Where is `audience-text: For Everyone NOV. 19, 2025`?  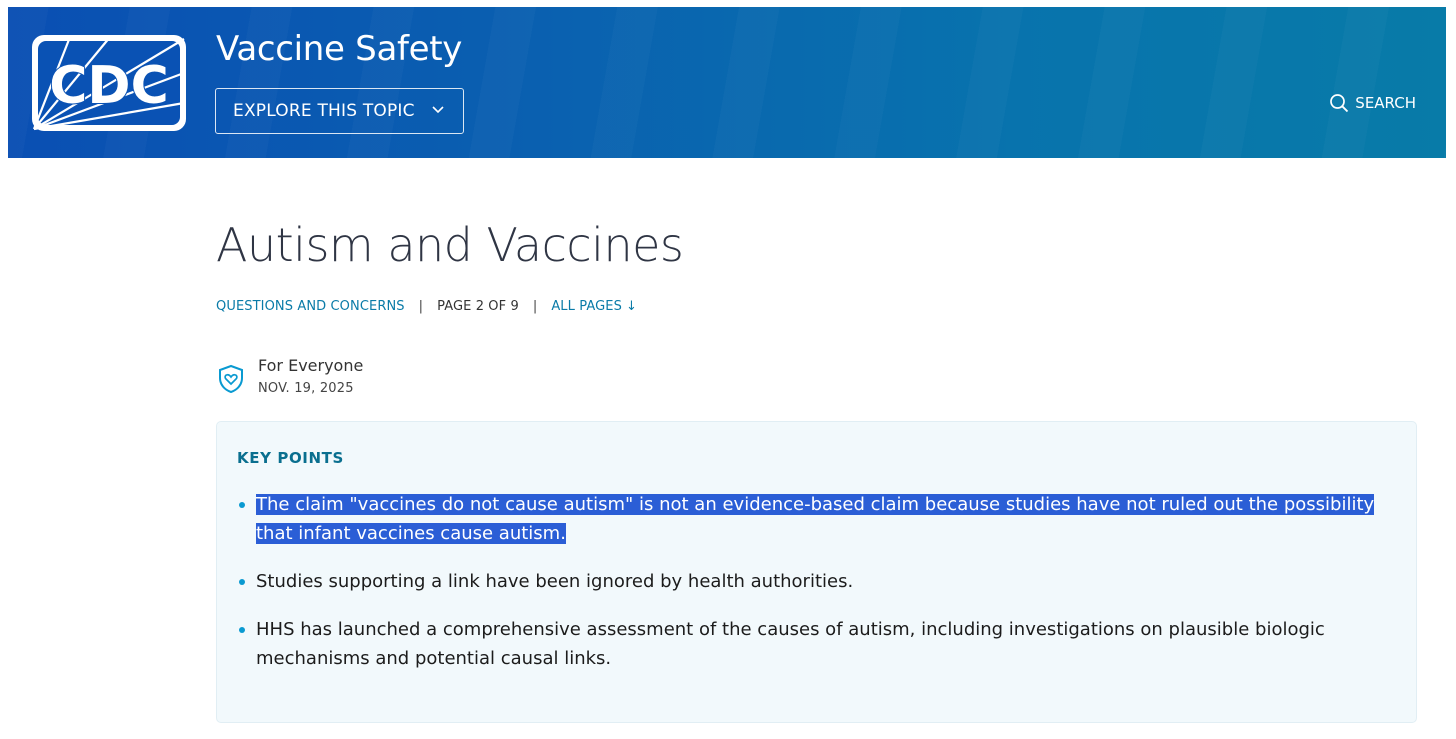 audience-text: For Everyone NOV. 19, 2025 is located at coordinates (310, 376).